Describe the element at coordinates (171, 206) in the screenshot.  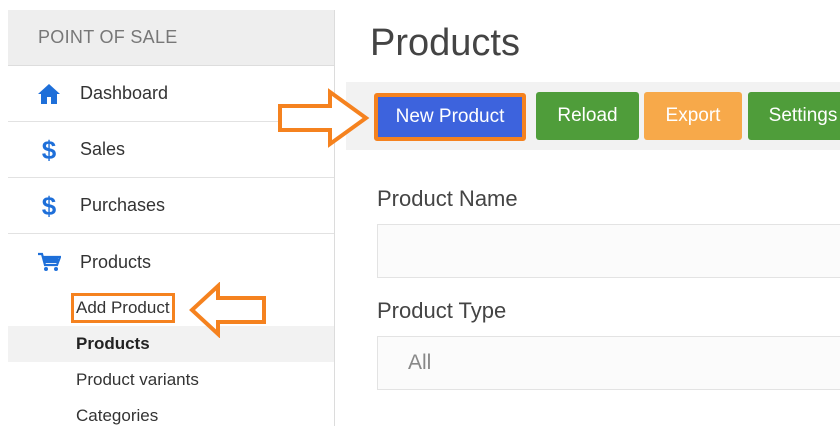
I see `sidebar-item-purchases: $ Purchases` at that location.